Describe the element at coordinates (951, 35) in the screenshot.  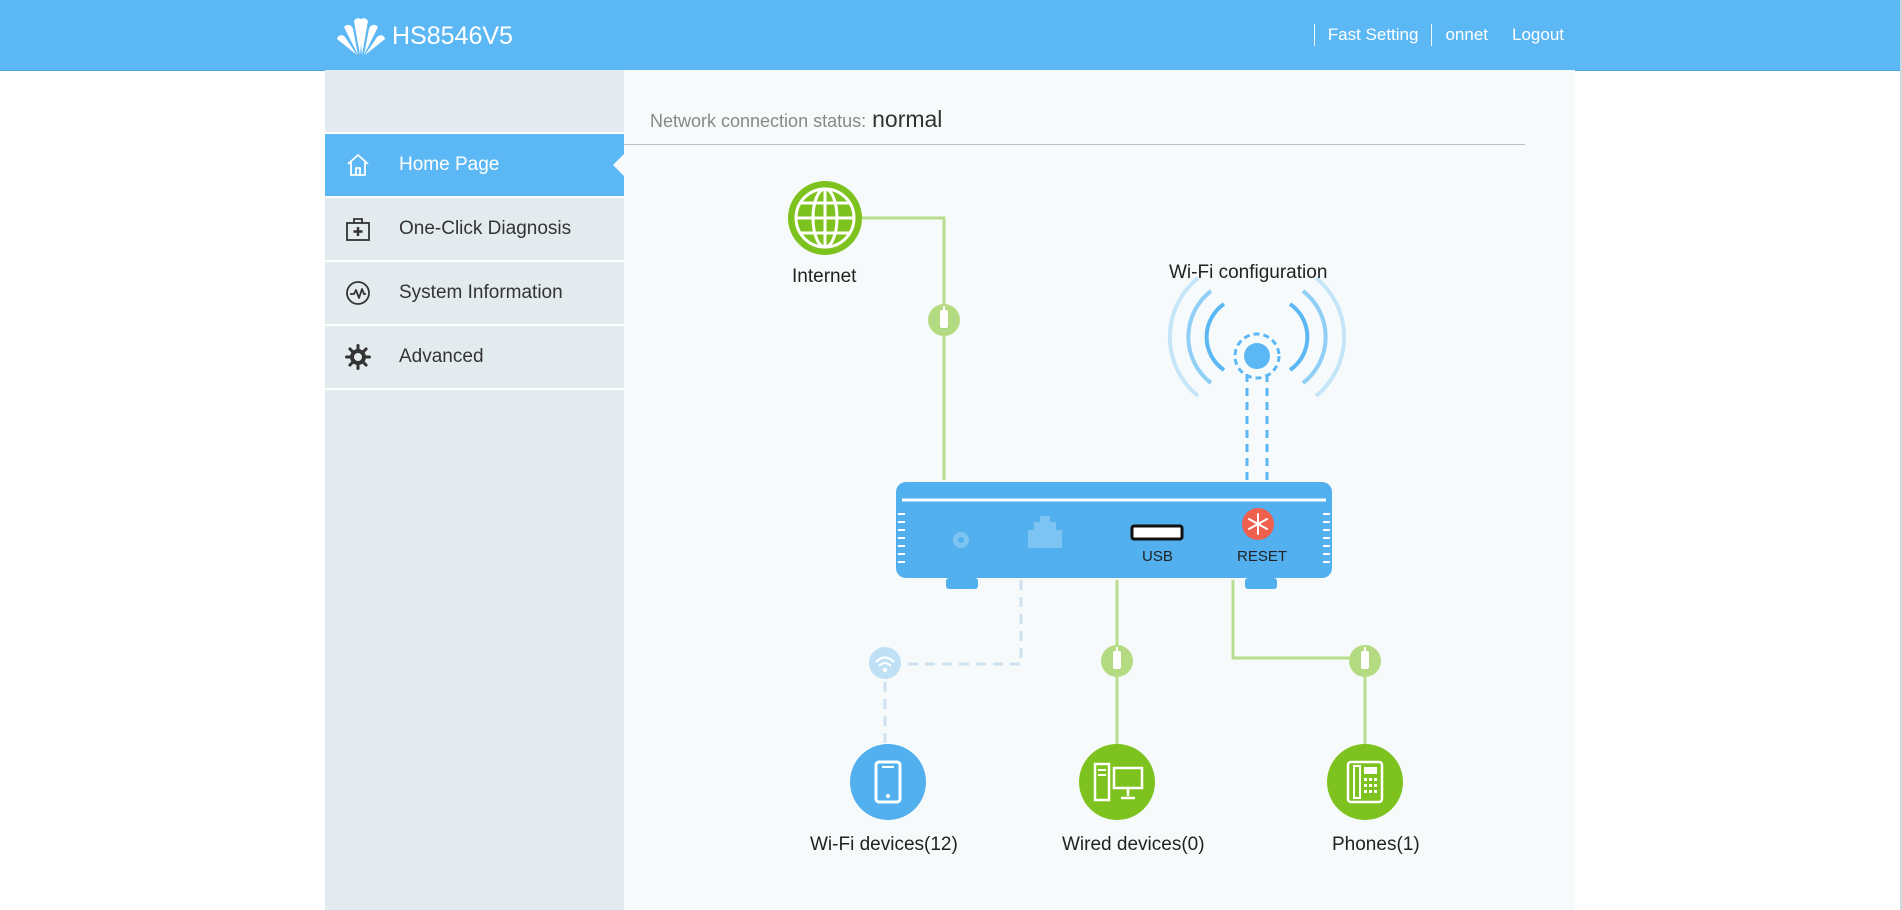
I see `header-bar: HS8546V5 Fast Setting onnet Logout` at that location.